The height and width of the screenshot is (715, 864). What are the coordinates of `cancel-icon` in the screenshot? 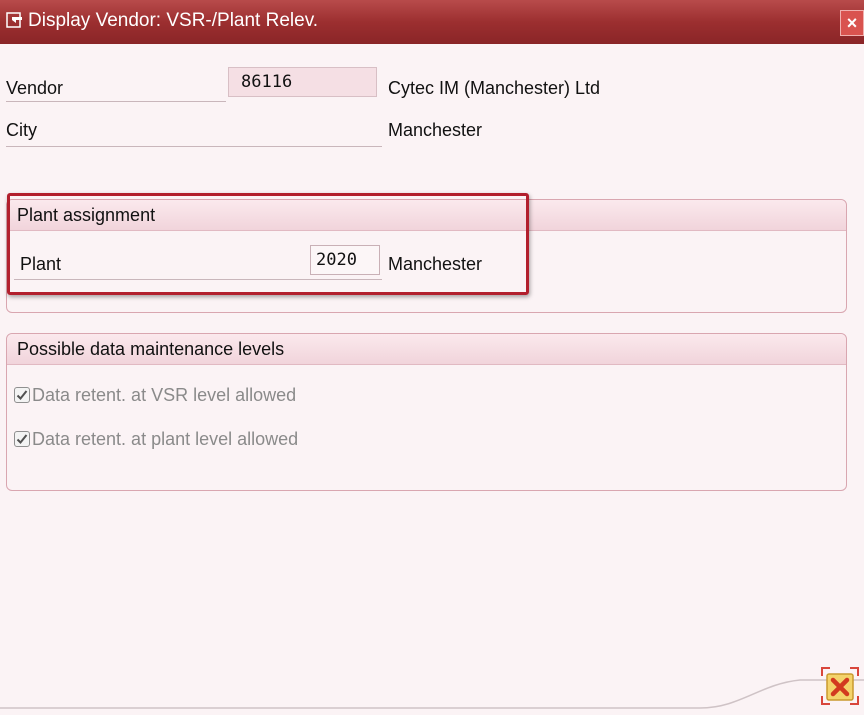 It's located at (840, 686).